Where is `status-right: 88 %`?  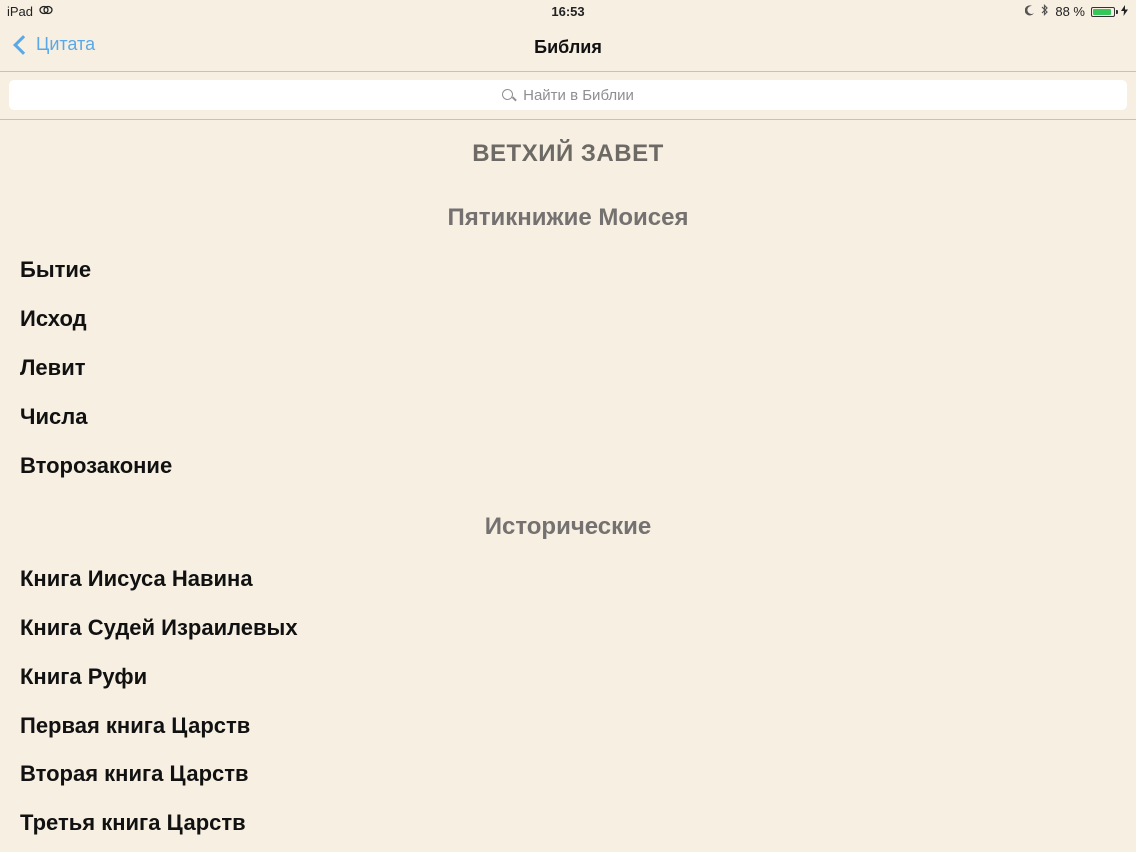
status-right: 88 % is located at coordinates (1076, 11).